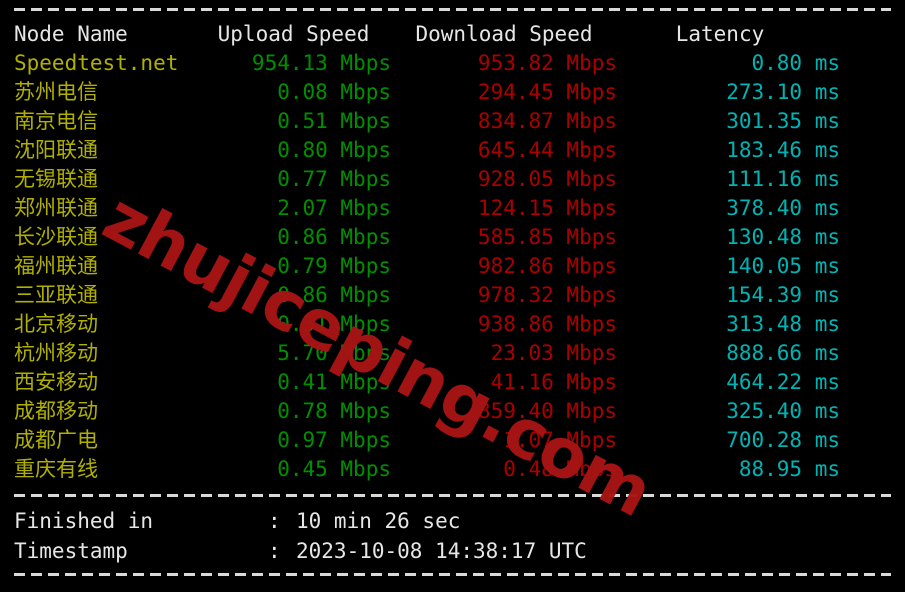 Image resolution: width=905 pixels, height=592 pixels. Describe the element at coordinates (783, 150) in the screenshot. I see `latency-cell: 183.46 ms` at that location.